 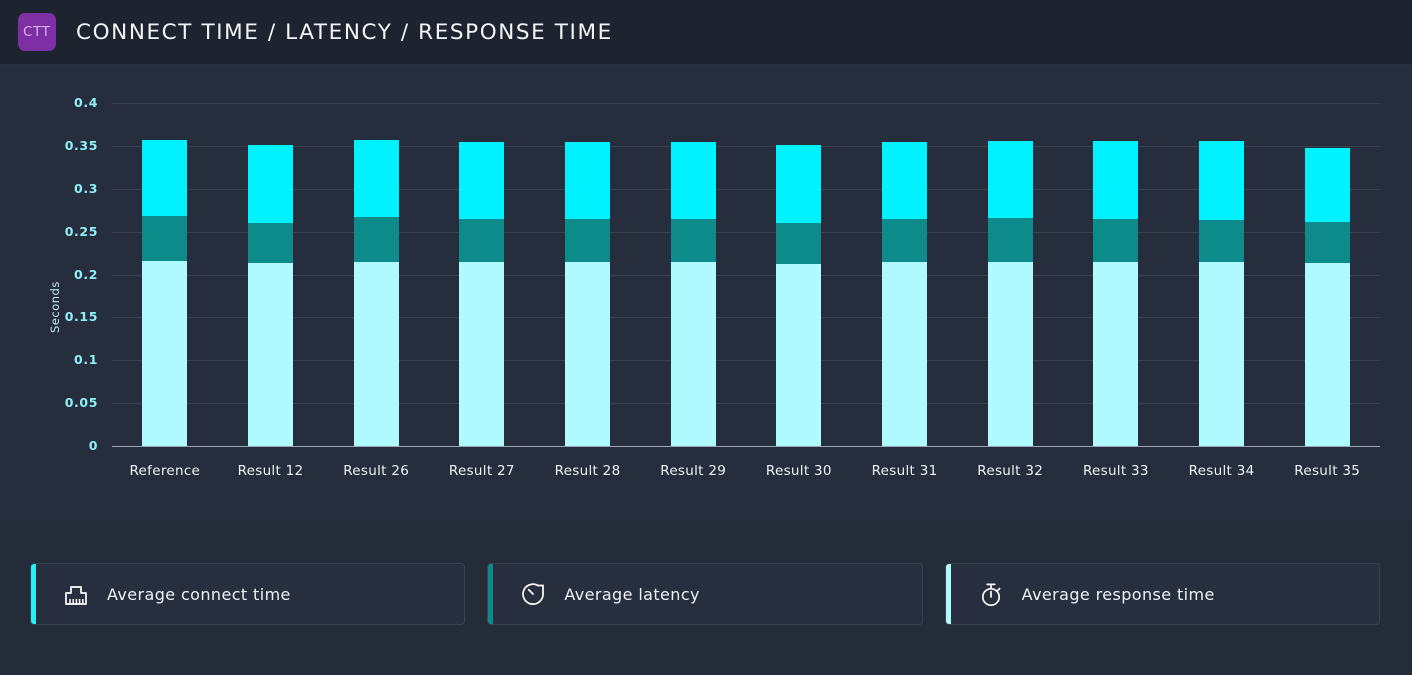 What do you see at coordinates (991, 594) in the screenshot?
I see `stopwatch-icon` at bounding box center [991, 594].